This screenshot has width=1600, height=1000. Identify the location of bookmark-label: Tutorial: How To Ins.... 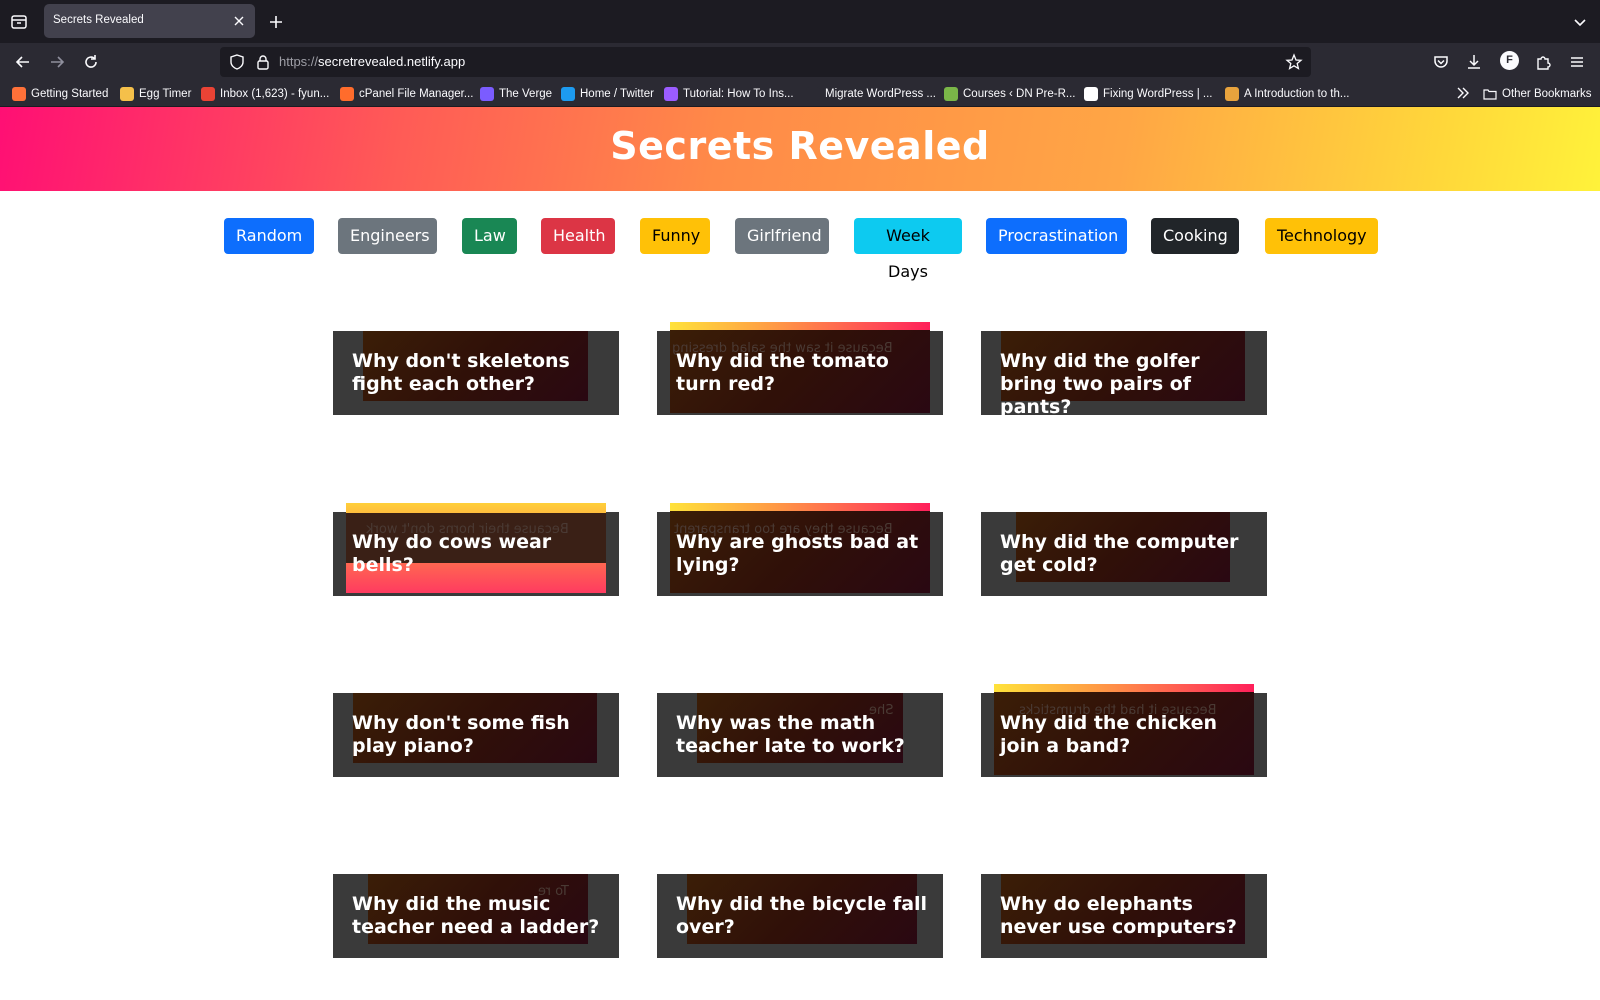
(738, 94).